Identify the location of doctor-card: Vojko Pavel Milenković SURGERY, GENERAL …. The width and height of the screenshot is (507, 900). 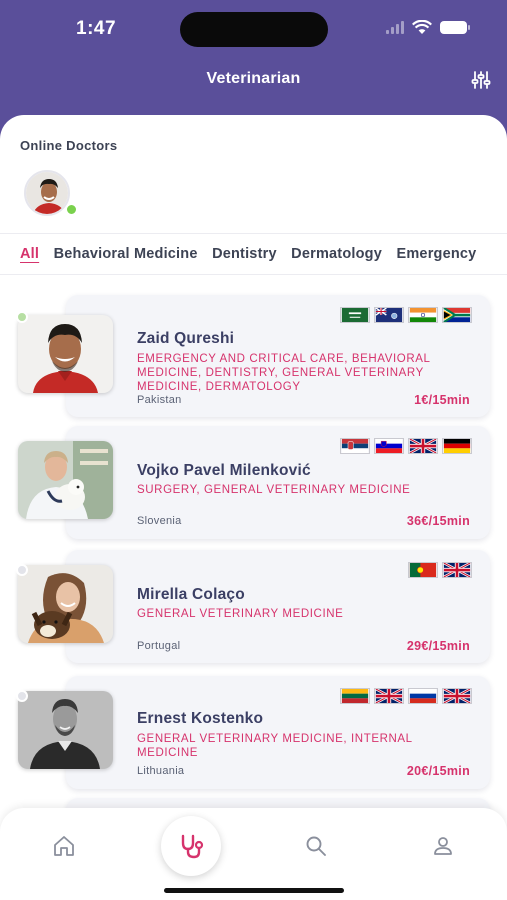
(253, 482).